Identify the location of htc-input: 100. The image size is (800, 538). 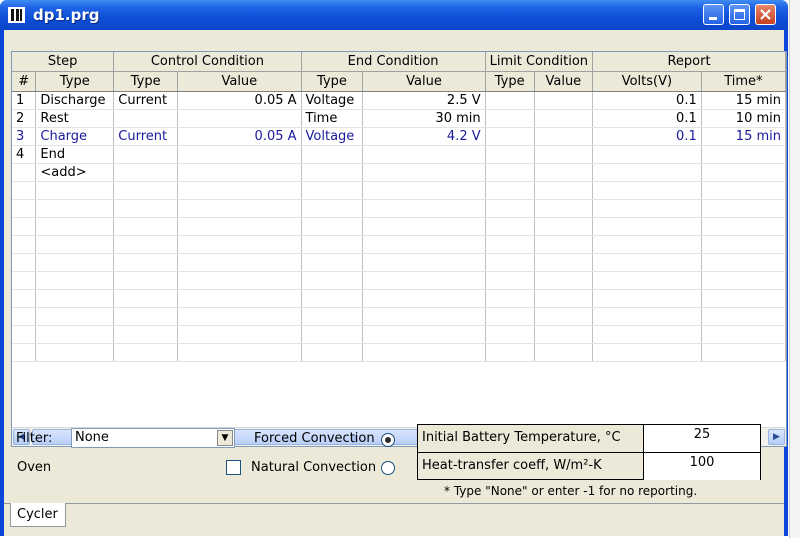
(702, 466).